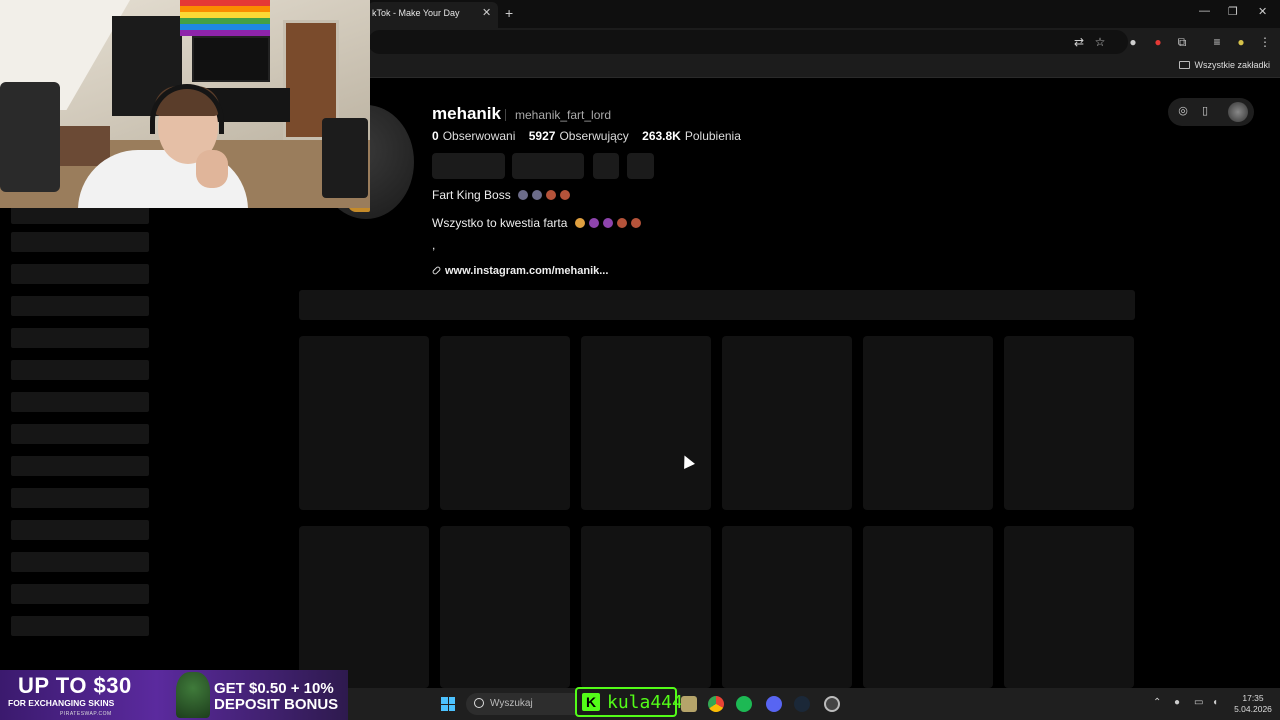  I want to click on likes-stat: 263.8K Polubienia, so click(691, 136).